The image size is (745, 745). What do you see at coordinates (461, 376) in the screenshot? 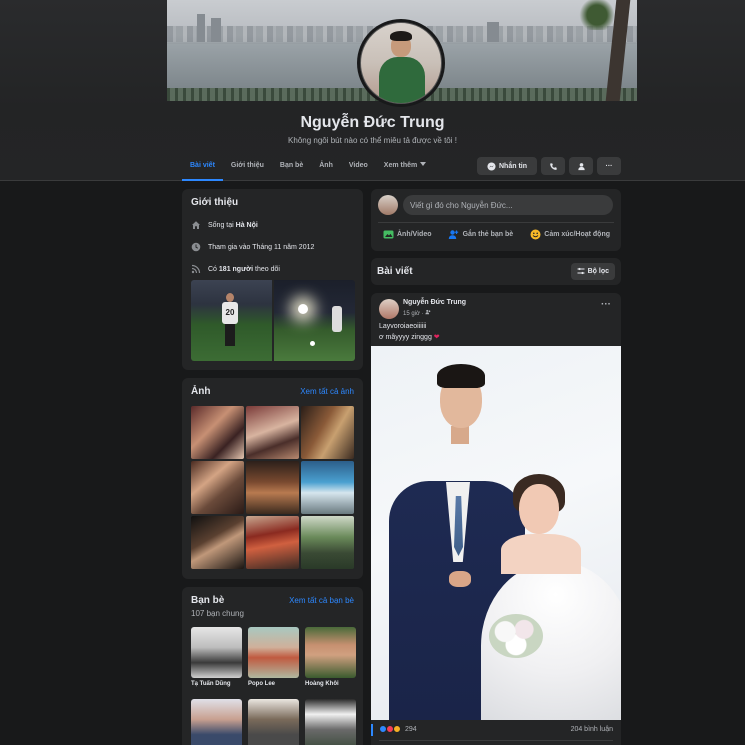
I see `groom-hair` at bounding box center [461, 376].